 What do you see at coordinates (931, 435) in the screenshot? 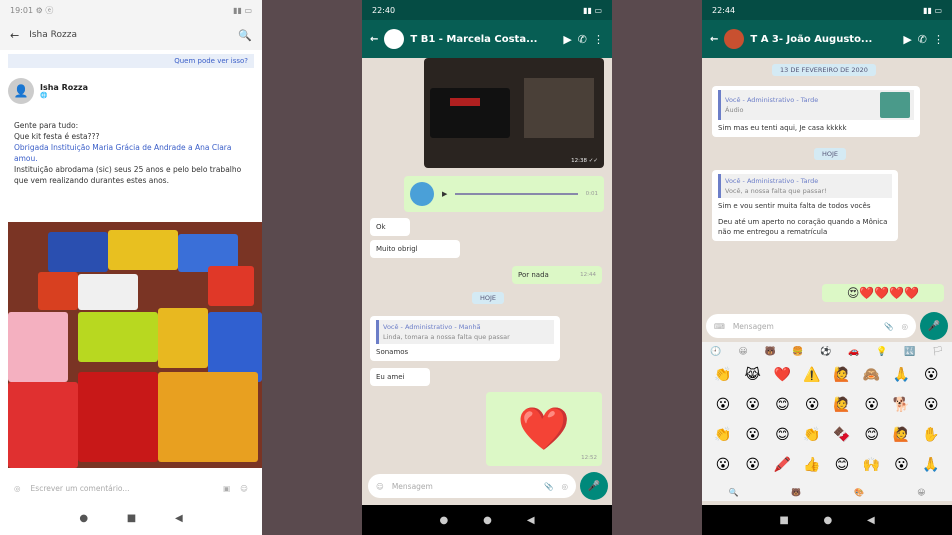
I see `emoji-key: ✋` at bounding box center [931, 435].